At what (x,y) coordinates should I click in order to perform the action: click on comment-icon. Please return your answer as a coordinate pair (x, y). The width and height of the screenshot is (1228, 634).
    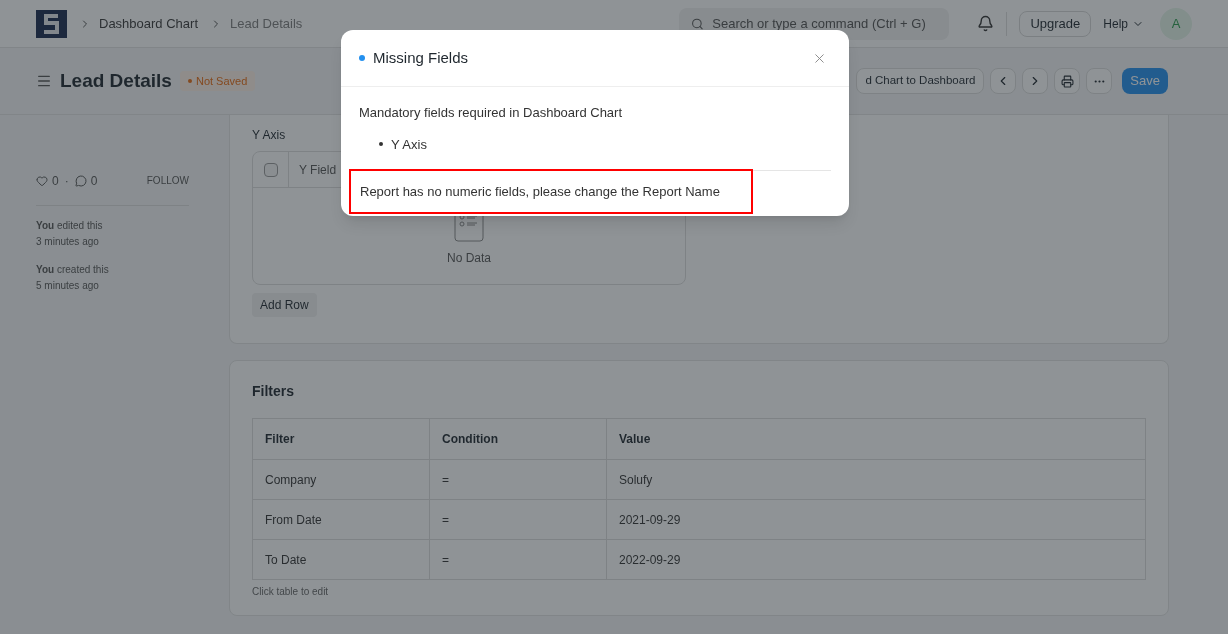
    Looking at the image, I should click on (80, 181).